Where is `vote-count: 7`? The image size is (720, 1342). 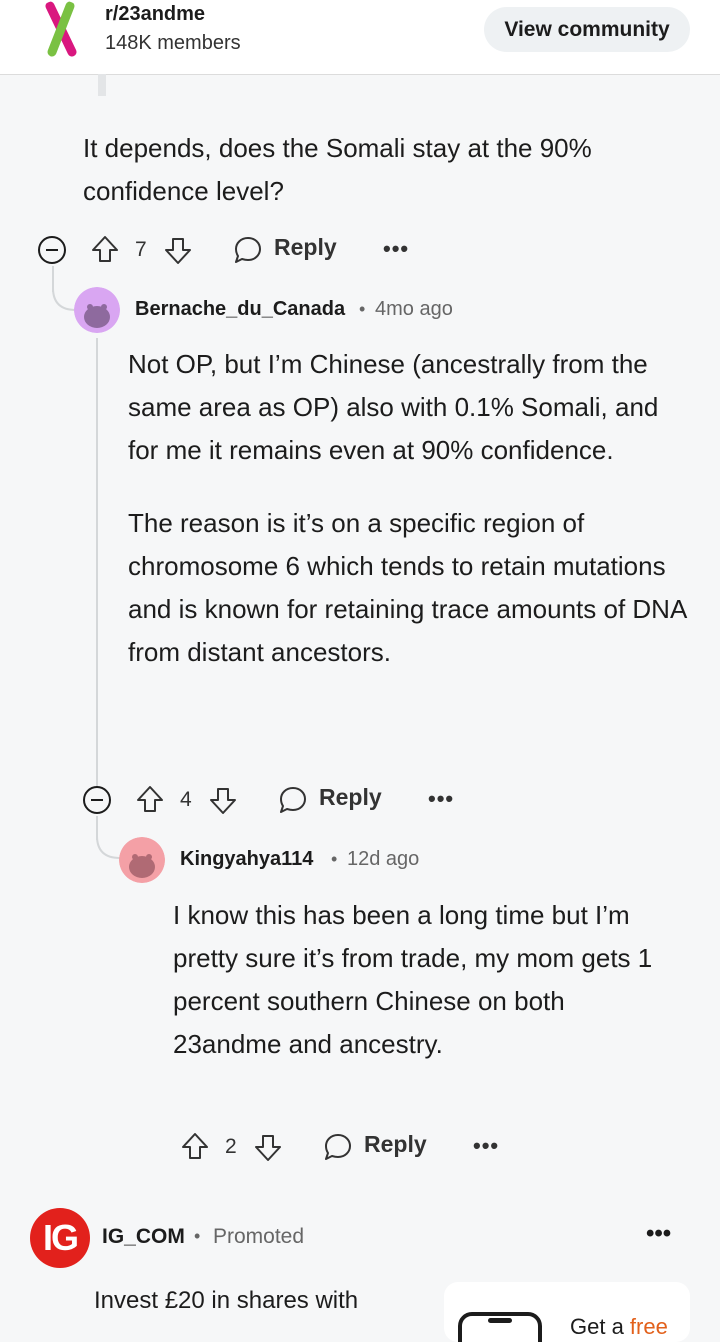
vote-count: 7 is located at coordinates (141, 249).